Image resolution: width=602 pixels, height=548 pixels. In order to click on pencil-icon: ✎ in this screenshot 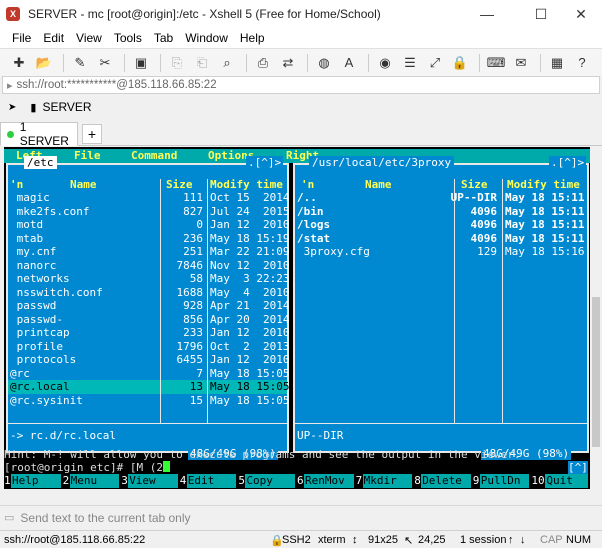, I will do `click(80, 63)`.